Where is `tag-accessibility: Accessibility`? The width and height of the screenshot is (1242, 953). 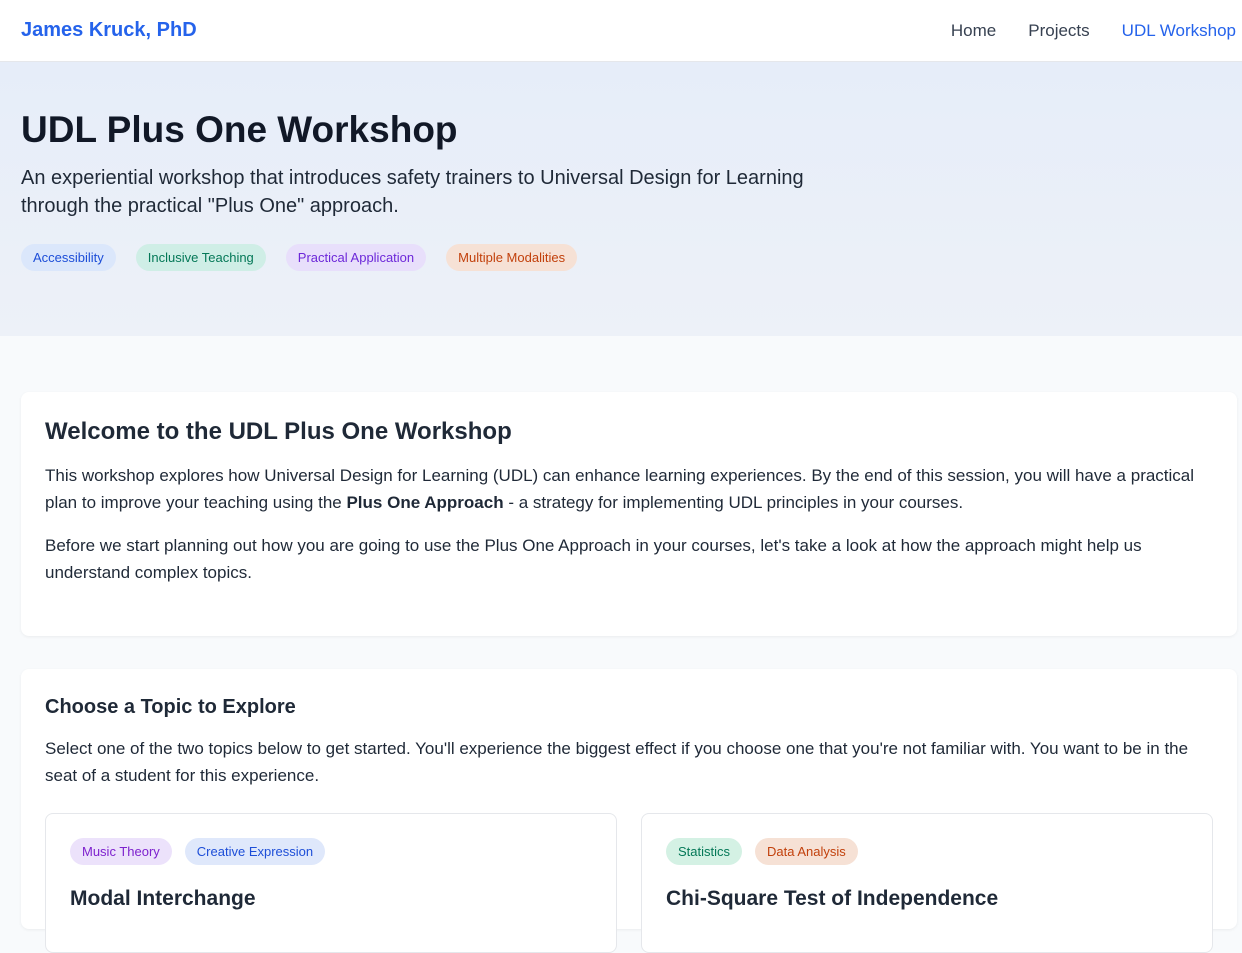
tag-accessibility: Accessibility is located at coordinates (68, 257).